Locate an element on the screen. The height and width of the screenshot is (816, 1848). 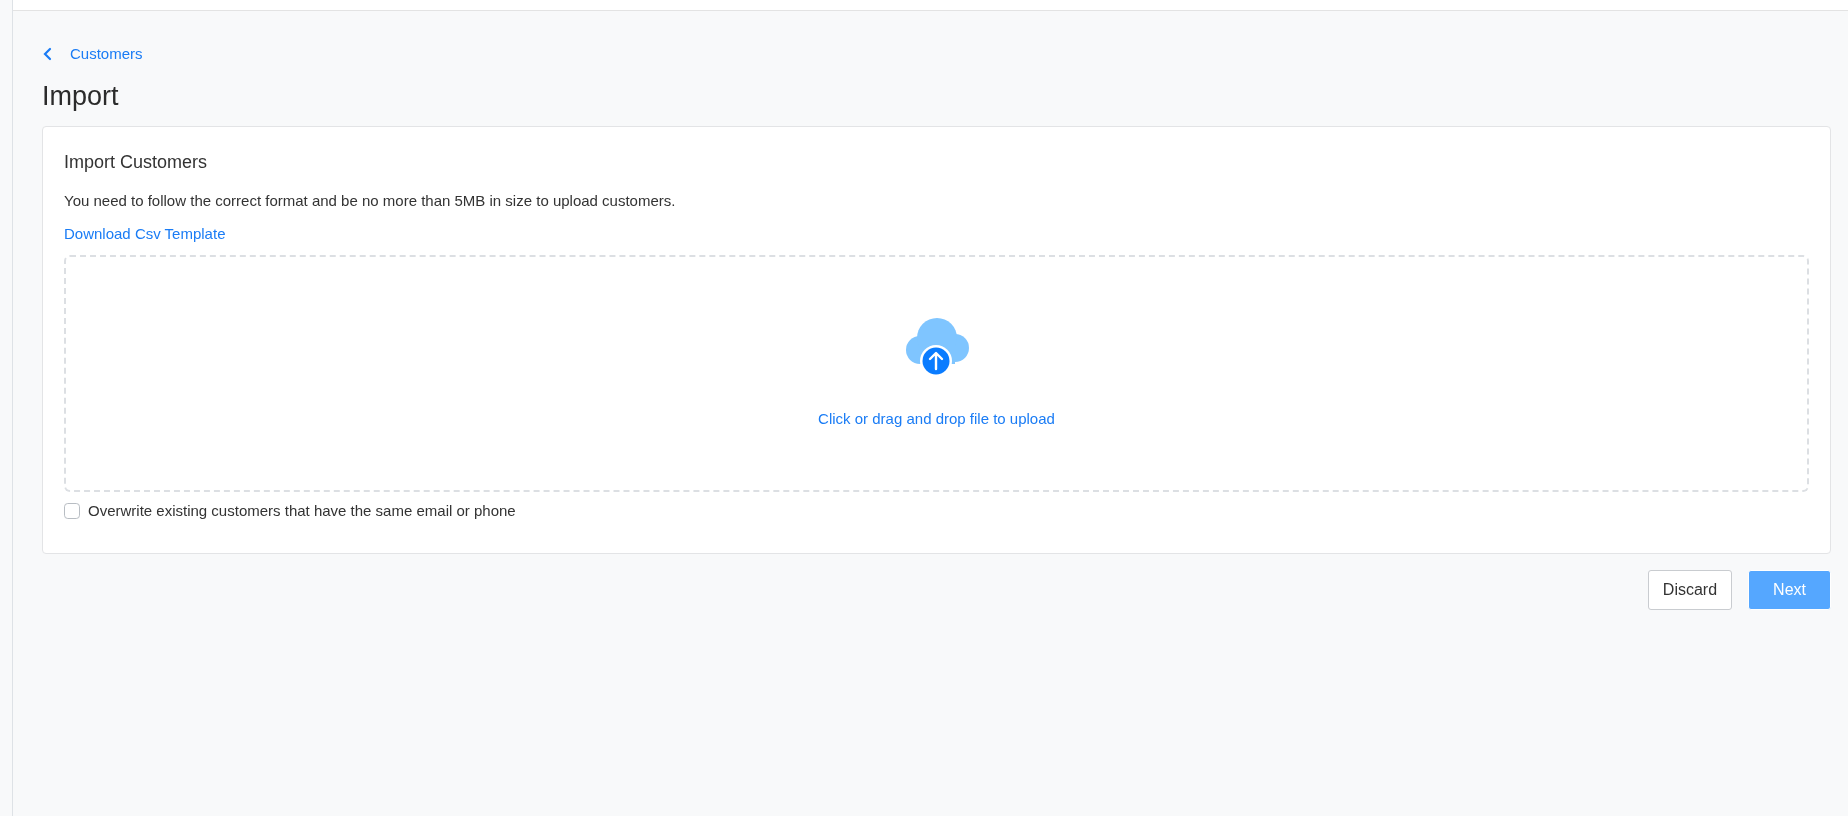
page-title: Import is located at coordinates (81, 96).